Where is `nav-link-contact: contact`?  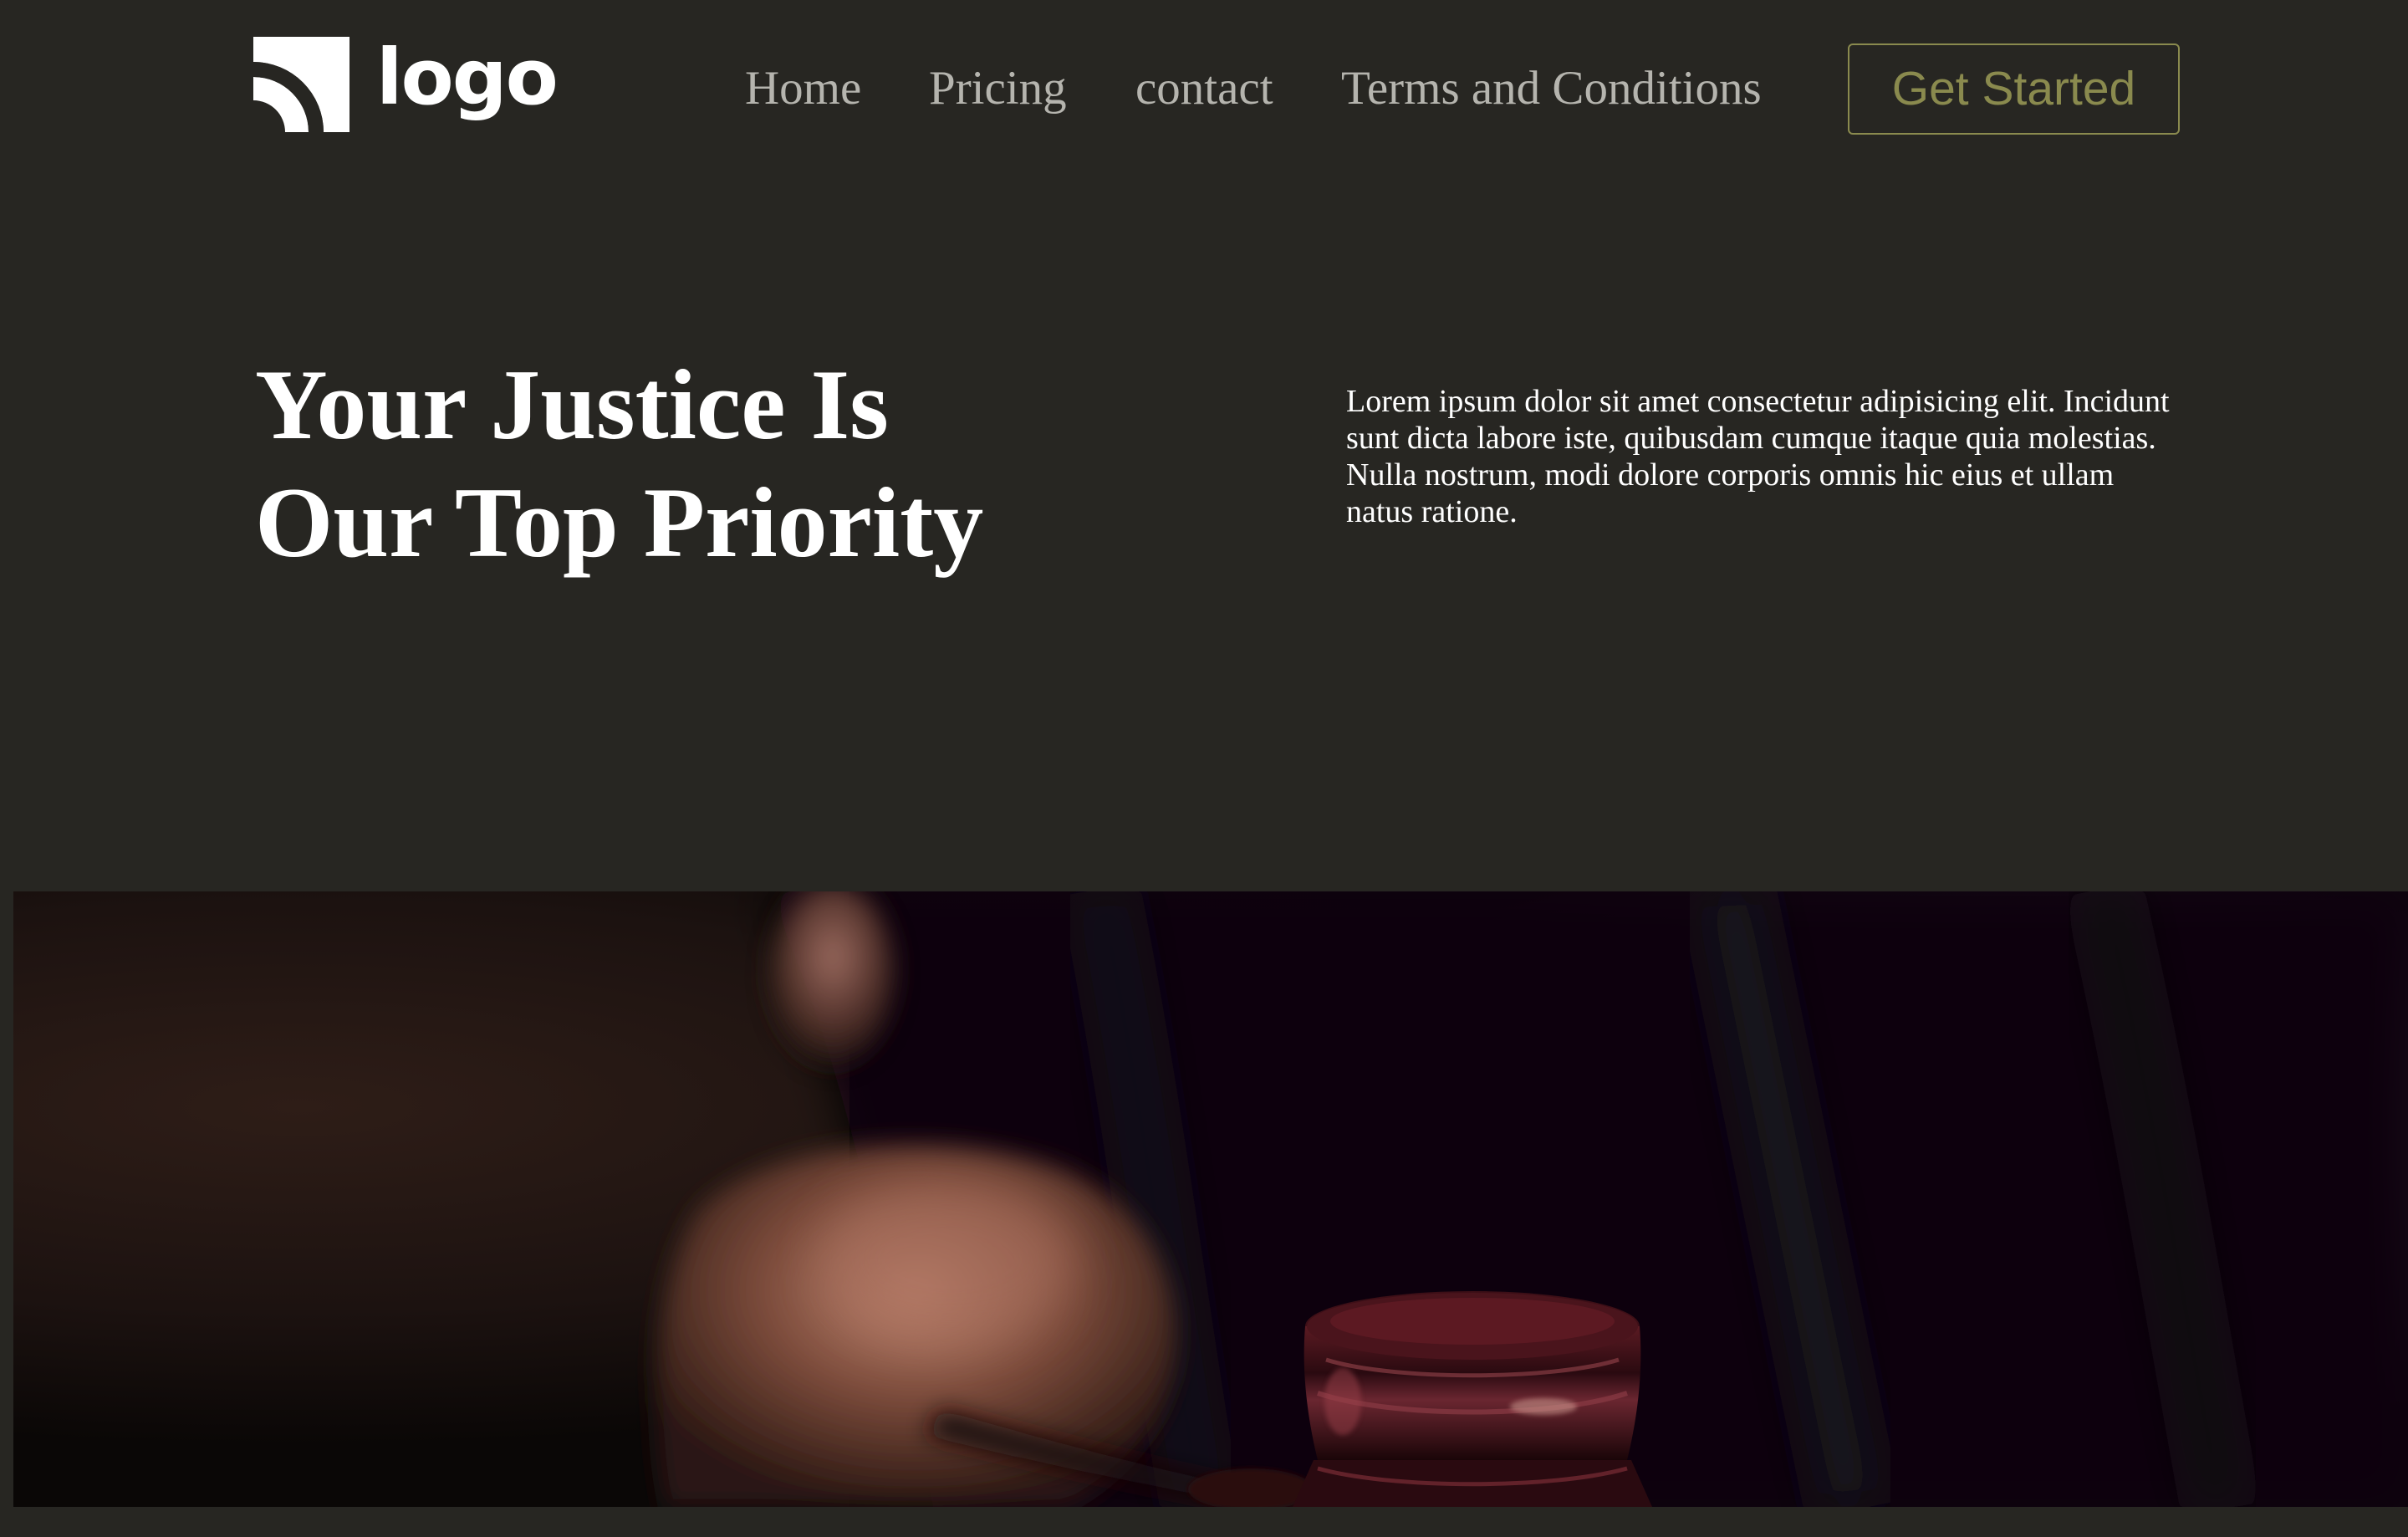 nav-link-contact: contact is located at coordinates (1204, 88).